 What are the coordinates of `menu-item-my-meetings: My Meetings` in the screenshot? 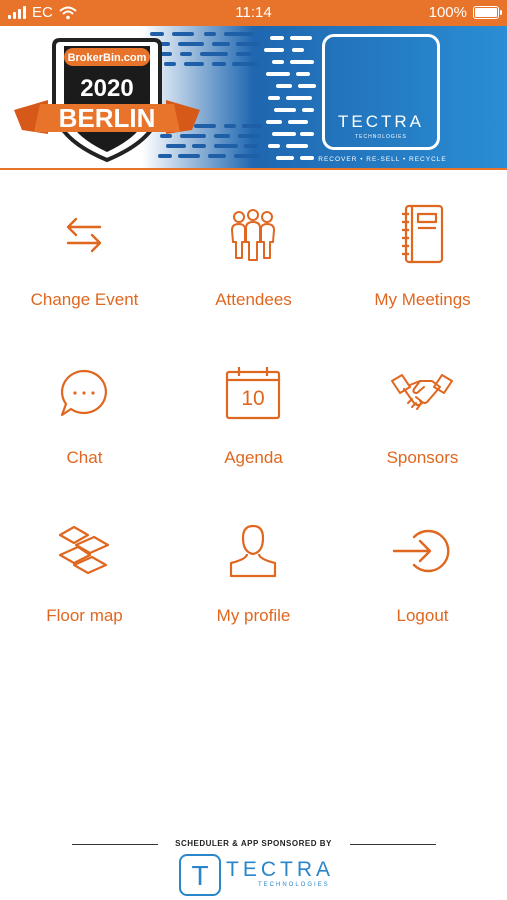 It's located at (422, 265).